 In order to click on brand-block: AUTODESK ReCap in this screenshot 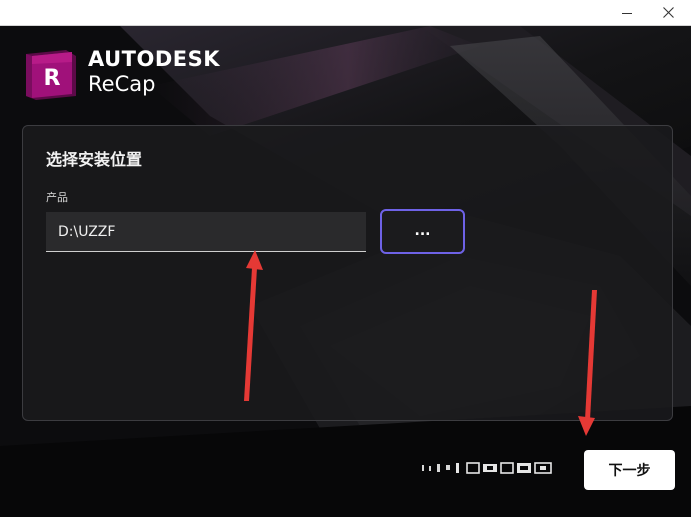, I will do `click(154, 71)`.